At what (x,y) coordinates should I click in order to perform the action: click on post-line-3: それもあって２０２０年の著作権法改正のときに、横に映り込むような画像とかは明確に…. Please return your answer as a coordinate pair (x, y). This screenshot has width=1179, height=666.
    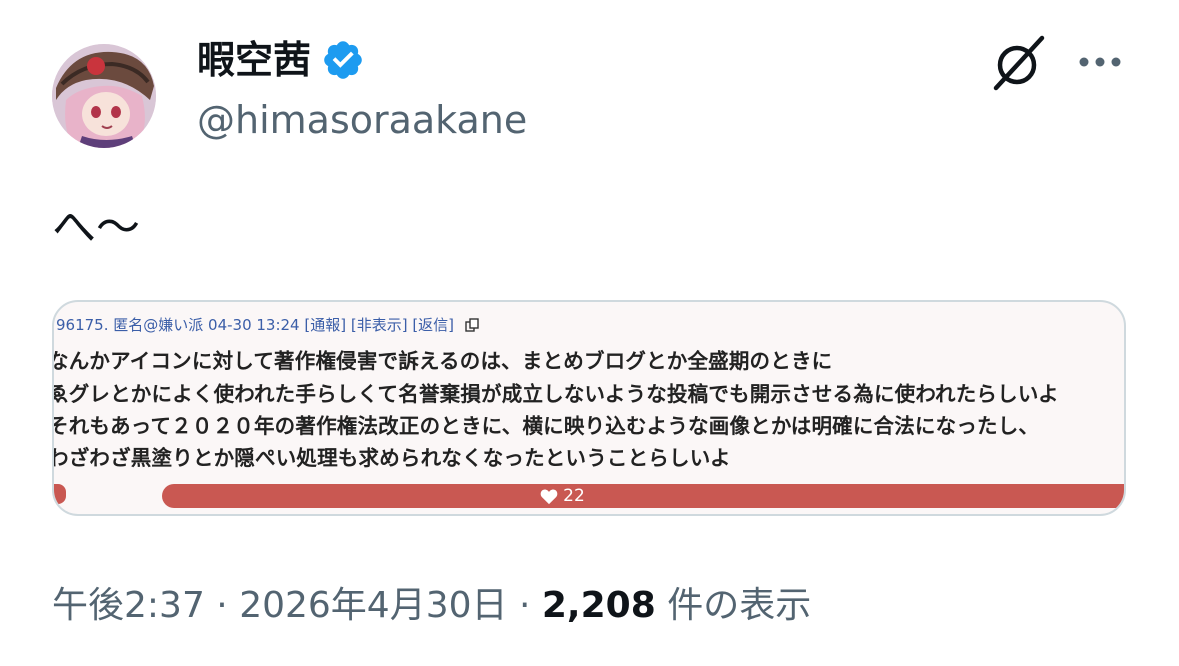
    Looking at the image, I should click on (546, 426).